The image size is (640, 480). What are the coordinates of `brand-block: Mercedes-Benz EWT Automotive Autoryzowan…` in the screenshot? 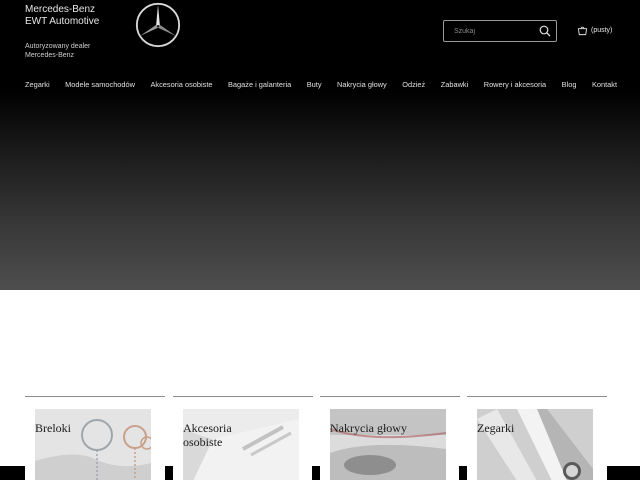 It's located at (62, 32).